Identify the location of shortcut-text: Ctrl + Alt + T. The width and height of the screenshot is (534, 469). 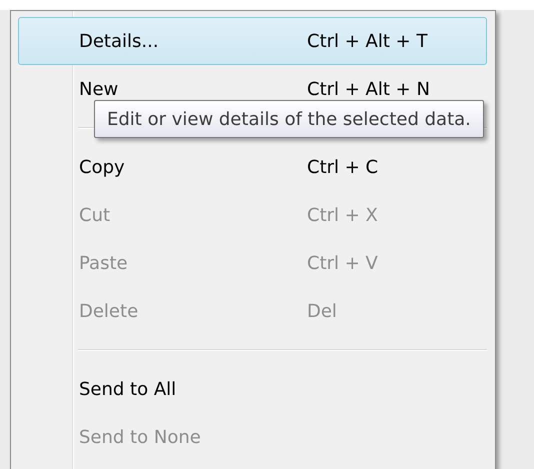
(367, 41).